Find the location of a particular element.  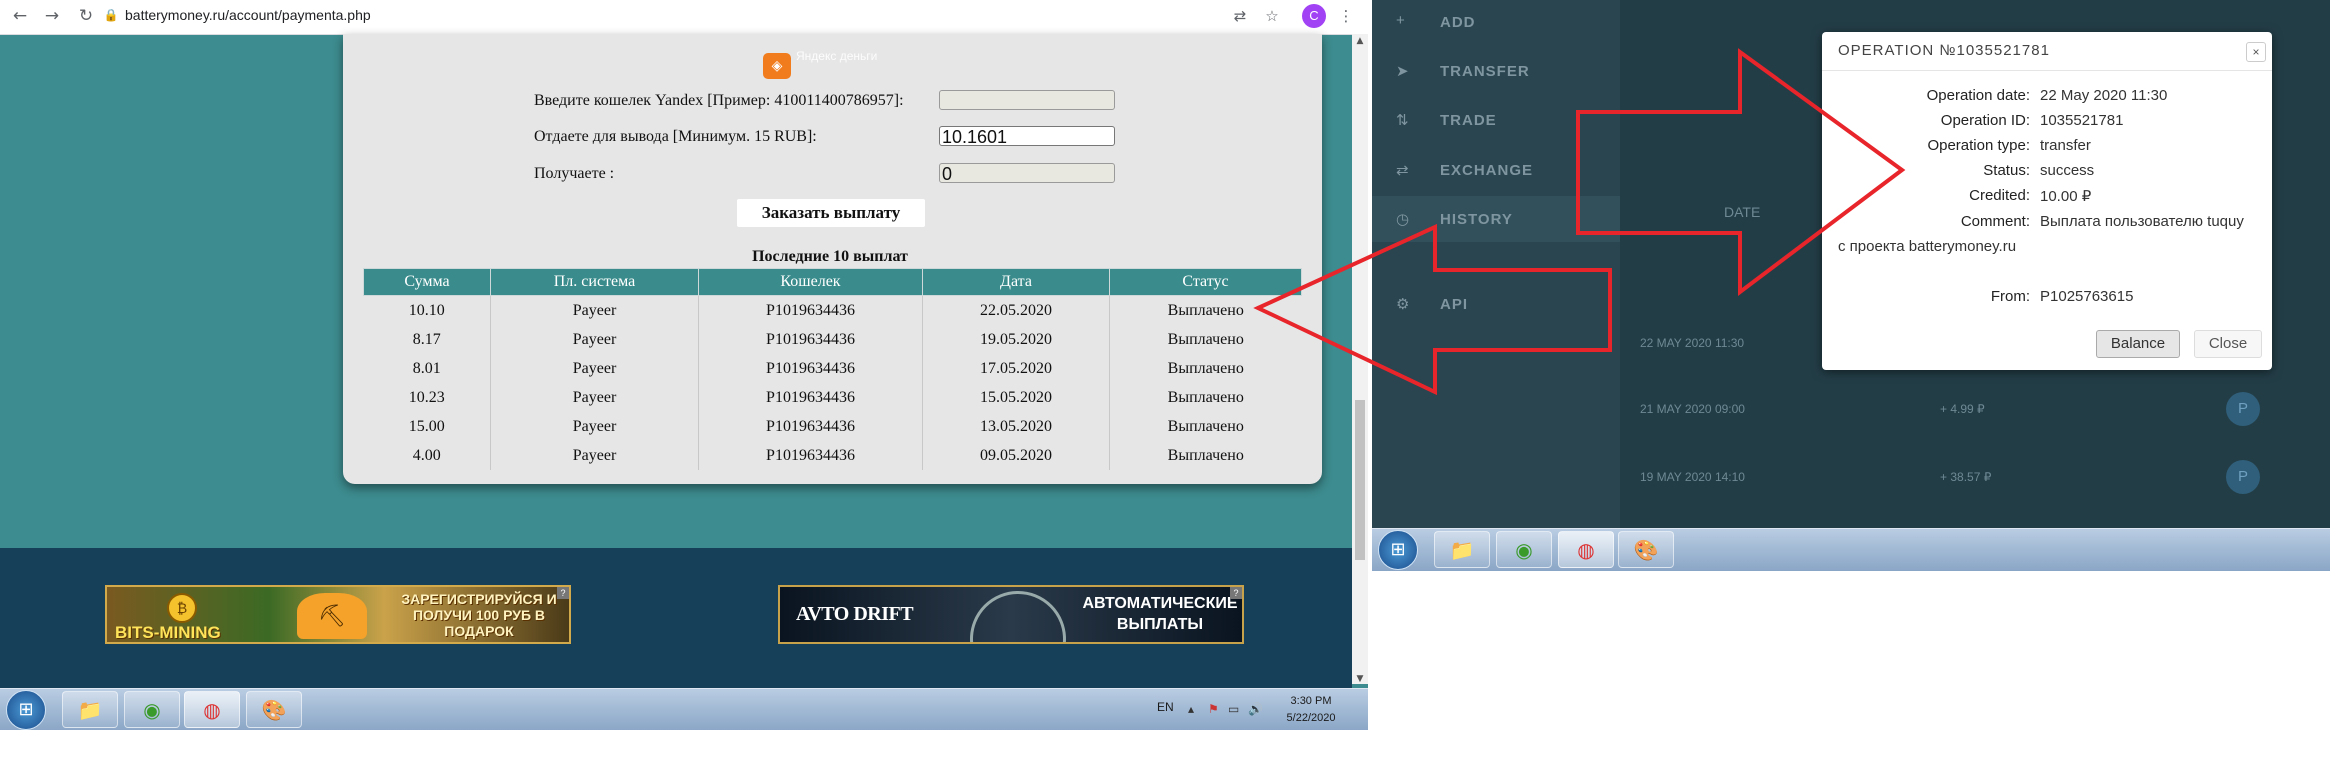

transfer-icon: ➤ is located at coordinates (1402, 71).